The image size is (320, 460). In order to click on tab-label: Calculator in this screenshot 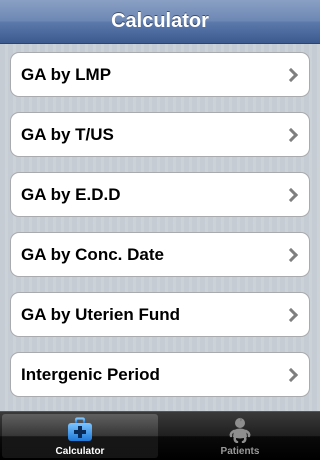, I will do `click(80, 451)`.